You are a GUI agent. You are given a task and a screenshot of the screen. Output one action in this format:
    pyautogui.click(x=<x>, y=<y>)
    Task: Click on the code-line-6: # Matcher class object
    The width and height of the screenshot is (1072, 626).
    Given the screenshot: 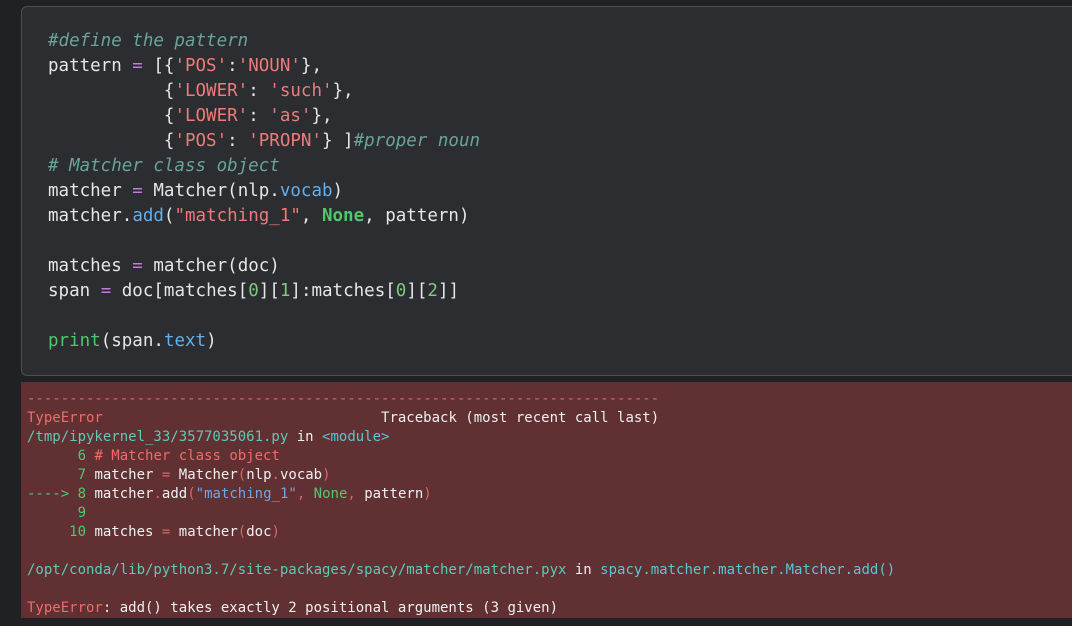 What is the action you would take?
    pyautogui.click(x=264, y=166)
    